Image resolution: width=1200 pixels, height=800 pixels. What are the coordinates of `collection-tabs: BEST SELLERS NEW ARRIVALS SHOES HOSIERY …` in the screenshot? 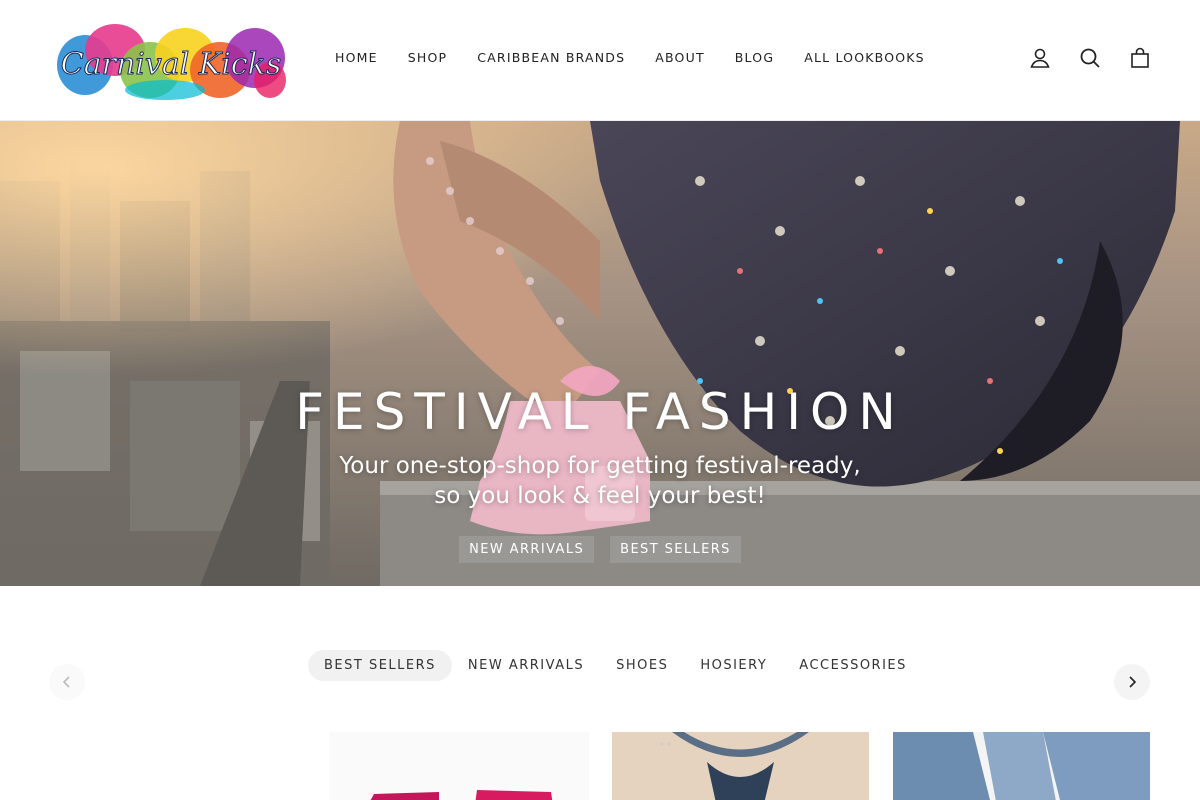 It's located at (615, 665).